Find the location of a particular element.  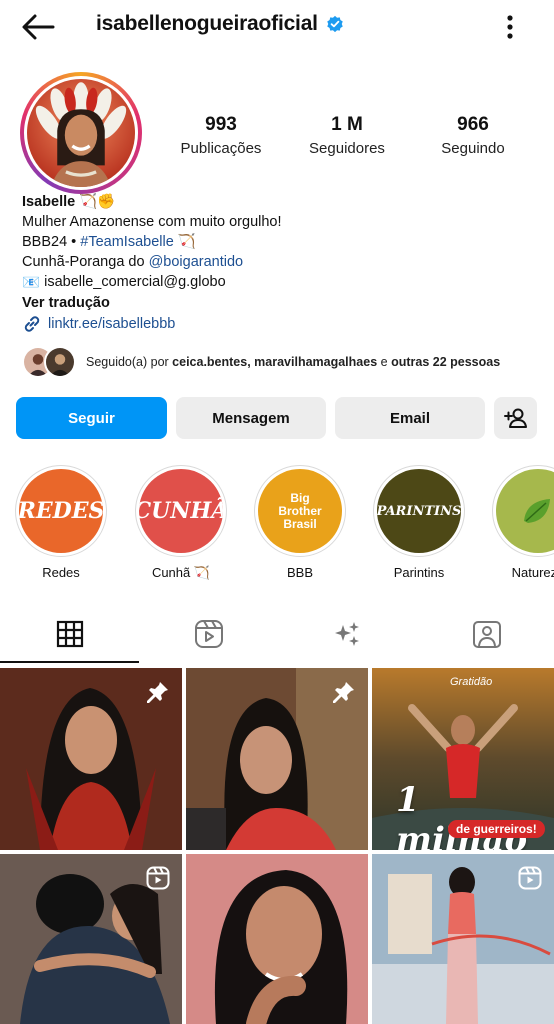

back-arrow-icon is located at coordinates (38, 27).